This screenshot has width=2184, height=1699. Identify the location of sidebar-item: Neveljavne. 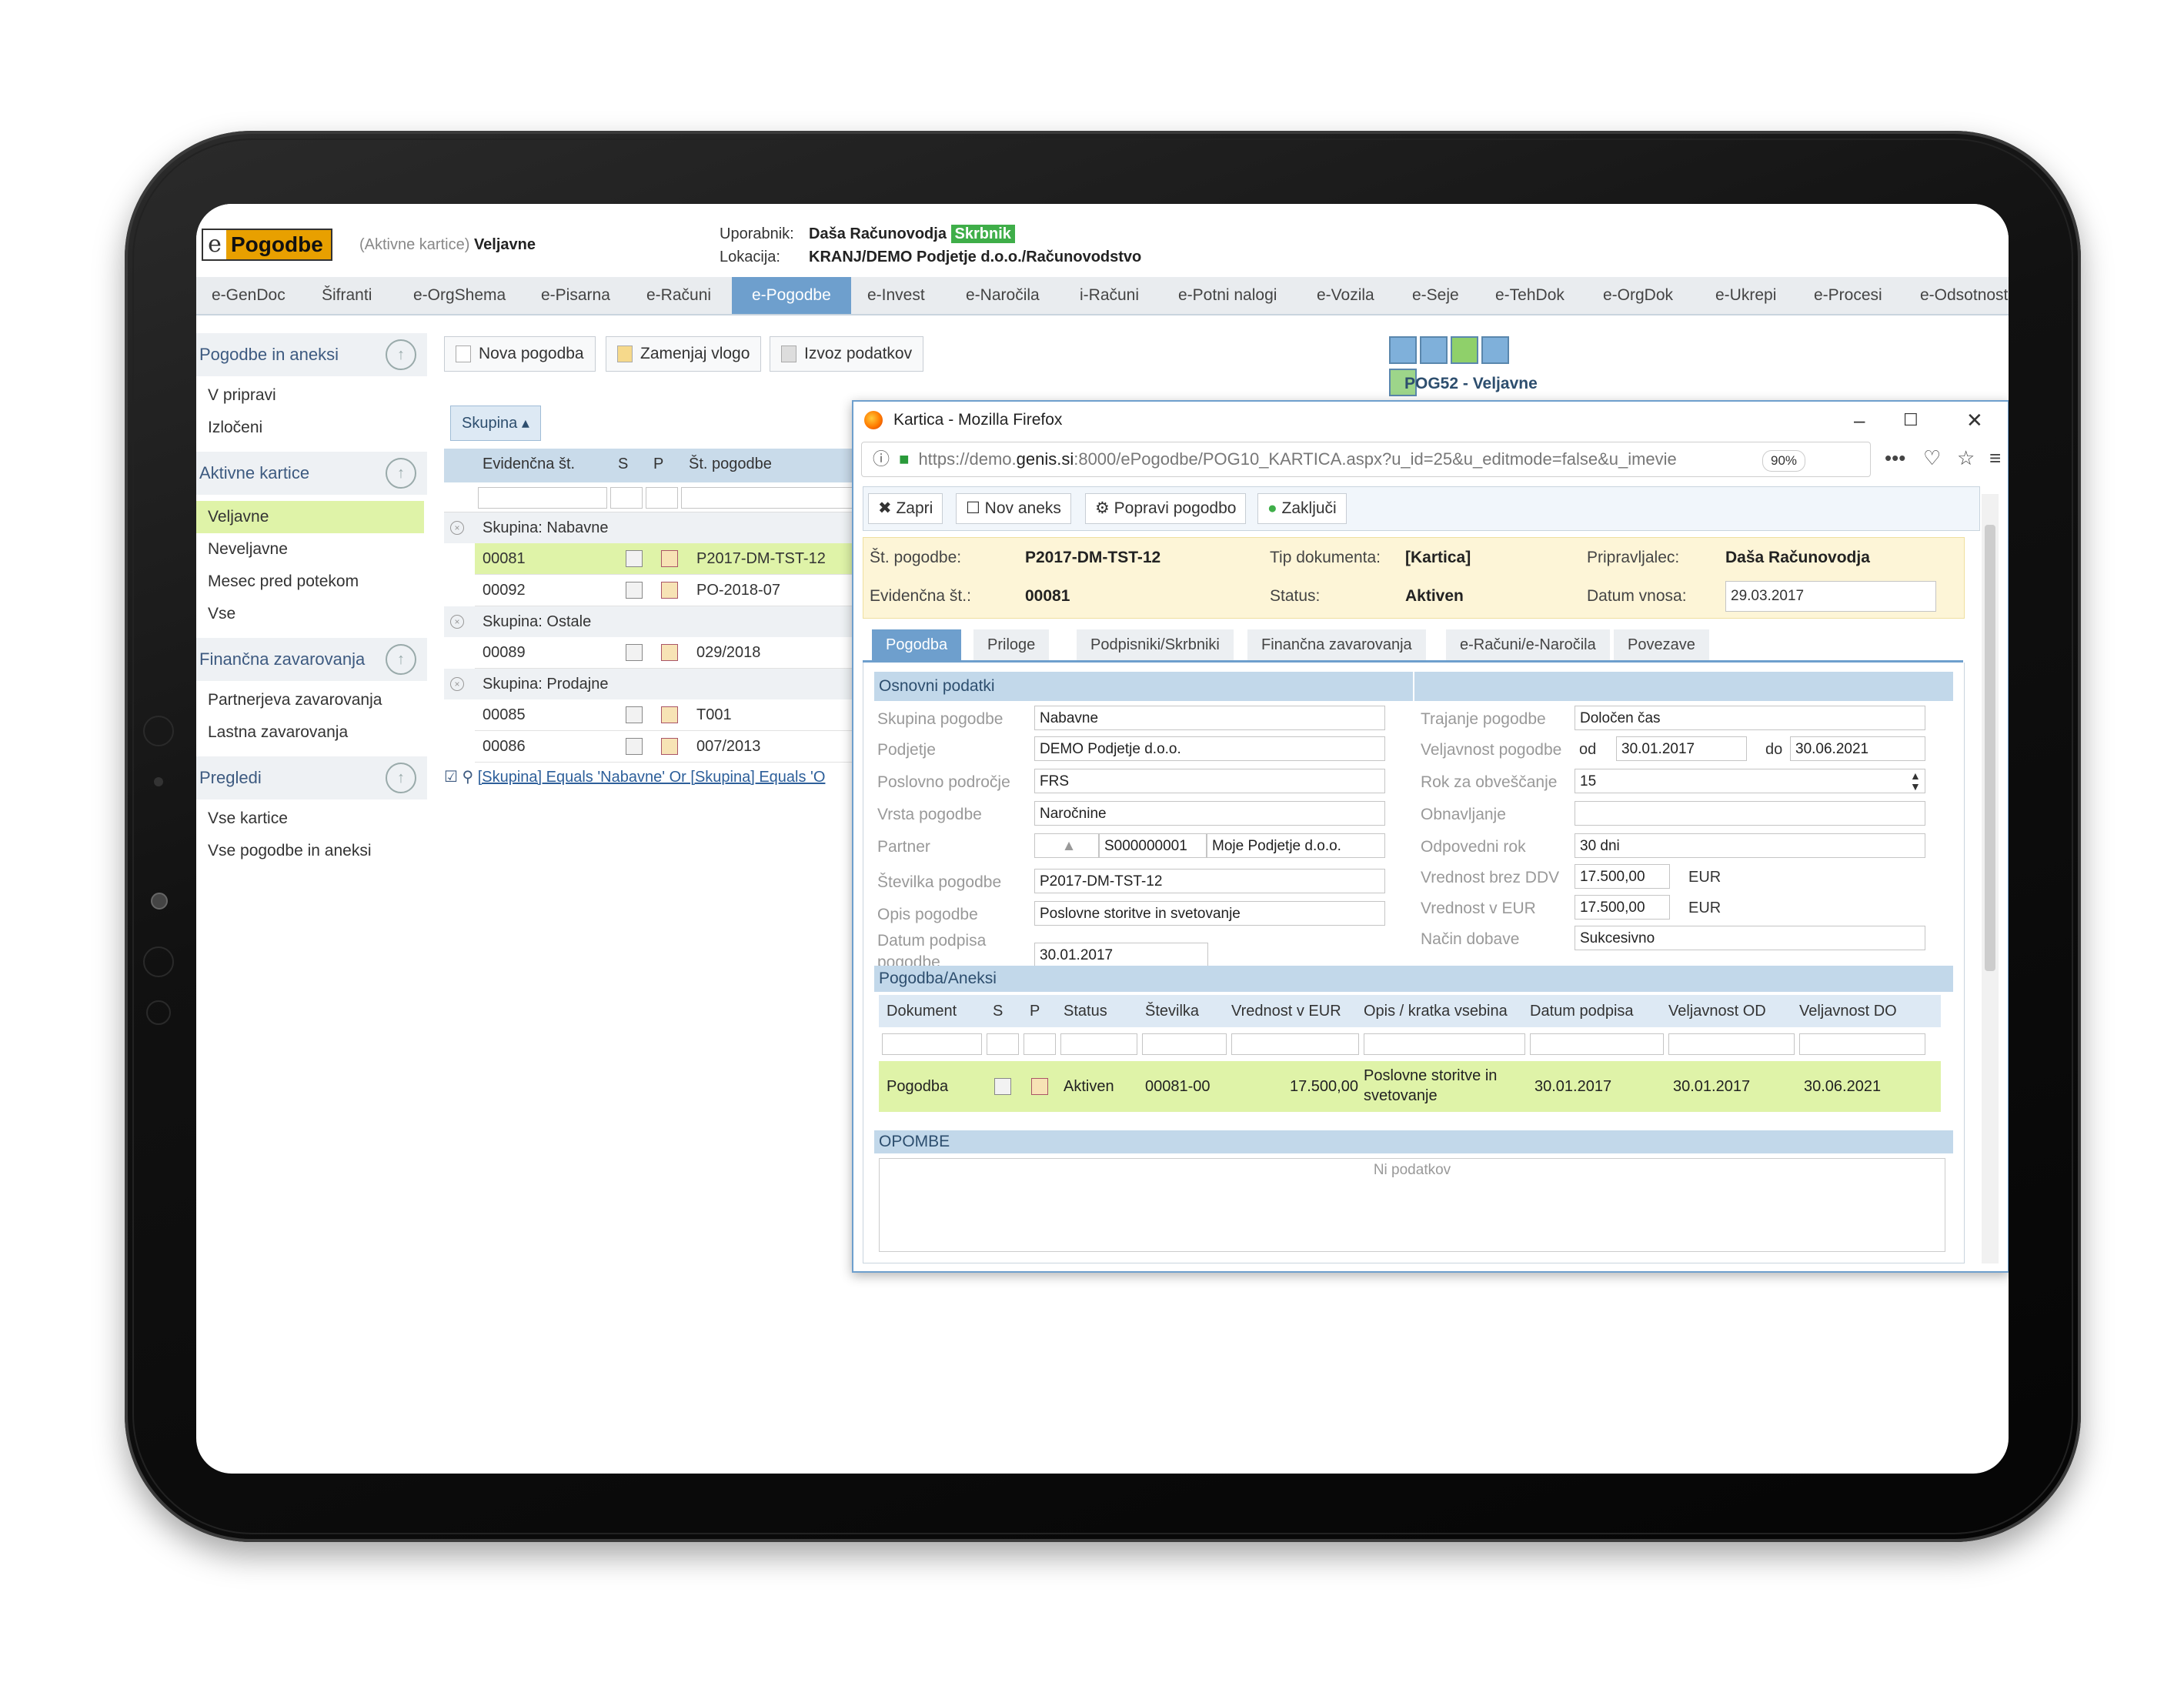
(312, 549).